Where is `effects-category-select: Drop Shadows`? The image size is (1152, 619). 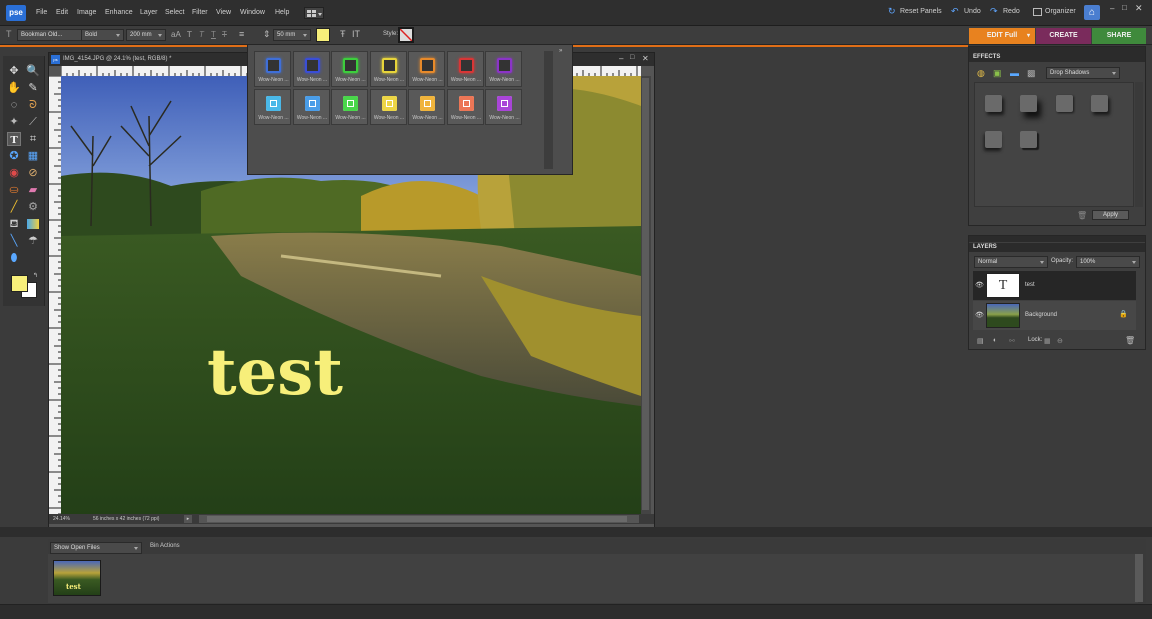
effects-category-select: Drop Shadows is located at coordinates (1083, 73).